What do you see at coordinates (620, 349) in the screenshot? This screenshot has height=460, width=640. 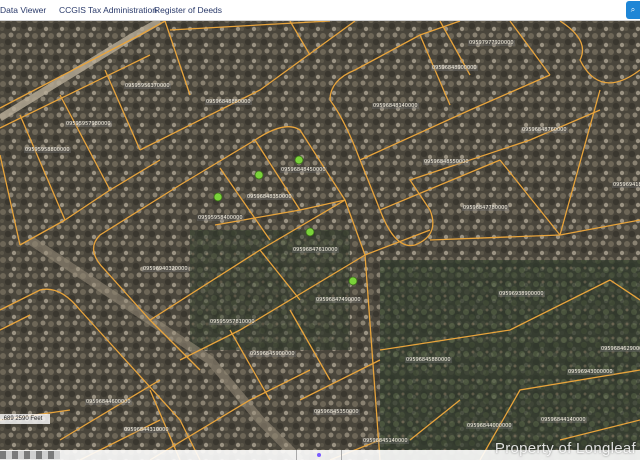 I see `parcel-label: 09596846290000` at bounding box center [620, 349].